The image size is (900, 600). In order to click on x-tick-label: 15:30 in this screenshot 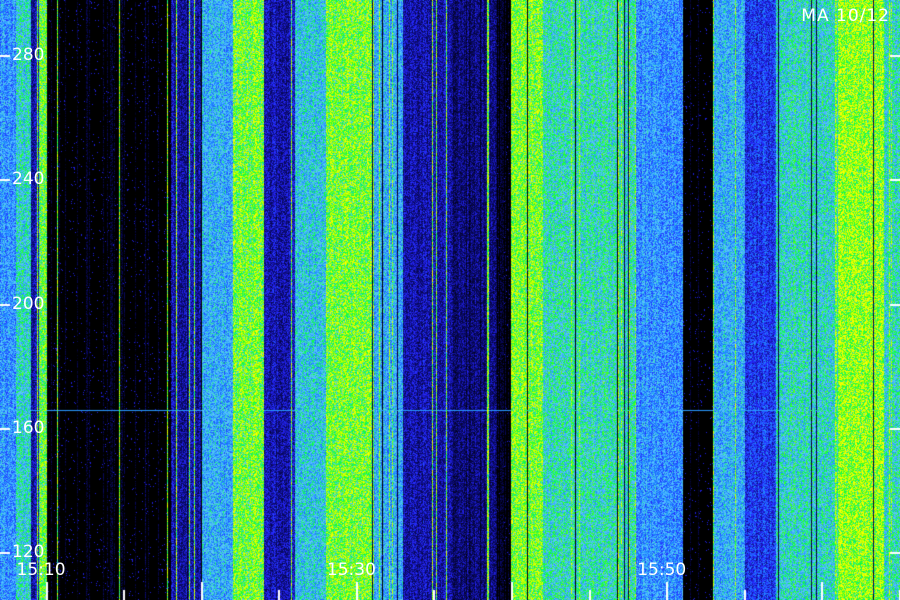, I will do `click(351, 570)`.